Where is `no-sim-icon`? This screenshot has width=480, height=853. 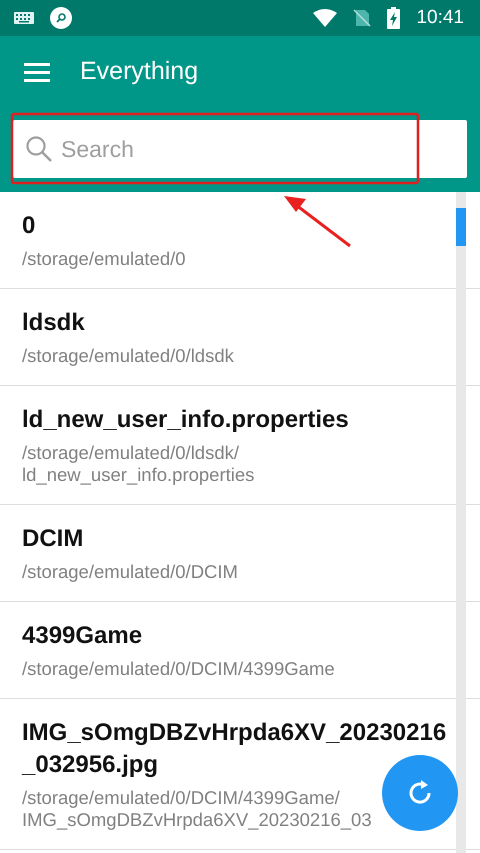 no-sim-icon is located at coordinates (362, 18).